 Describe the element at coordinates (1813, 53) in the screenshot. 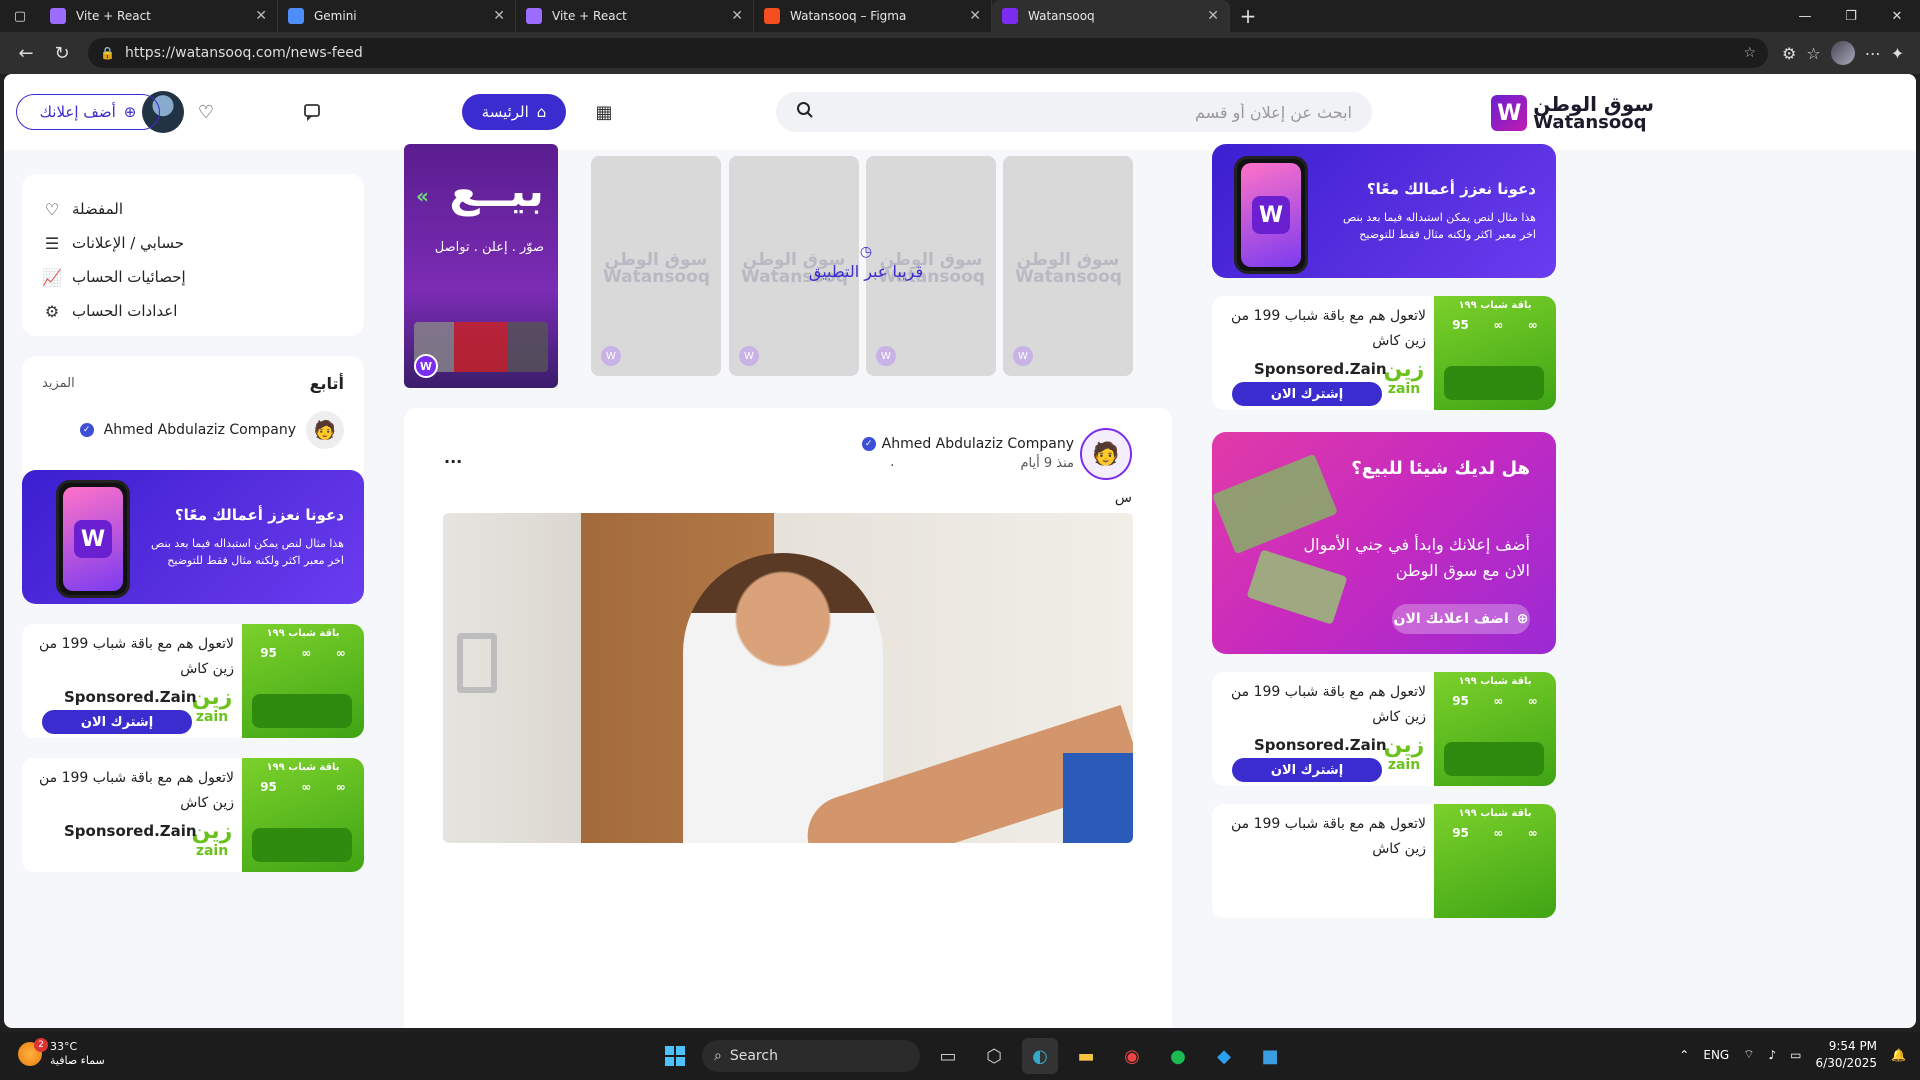

I see `favorites-icon: ☆` at that location.